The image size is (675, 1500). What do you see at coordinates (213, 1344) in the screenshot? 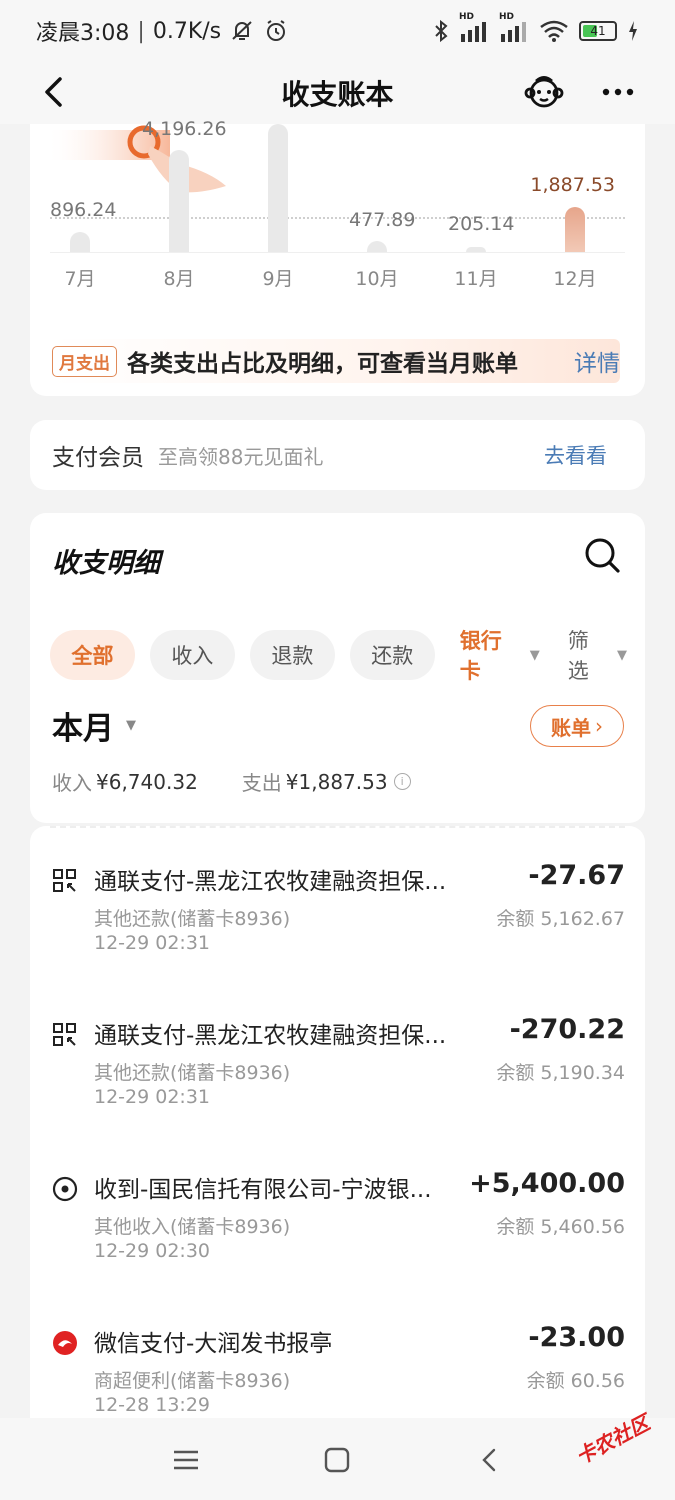
I see `transaction-name: 微信支付-大润发书报亭` at bounding box center [213, 1344].